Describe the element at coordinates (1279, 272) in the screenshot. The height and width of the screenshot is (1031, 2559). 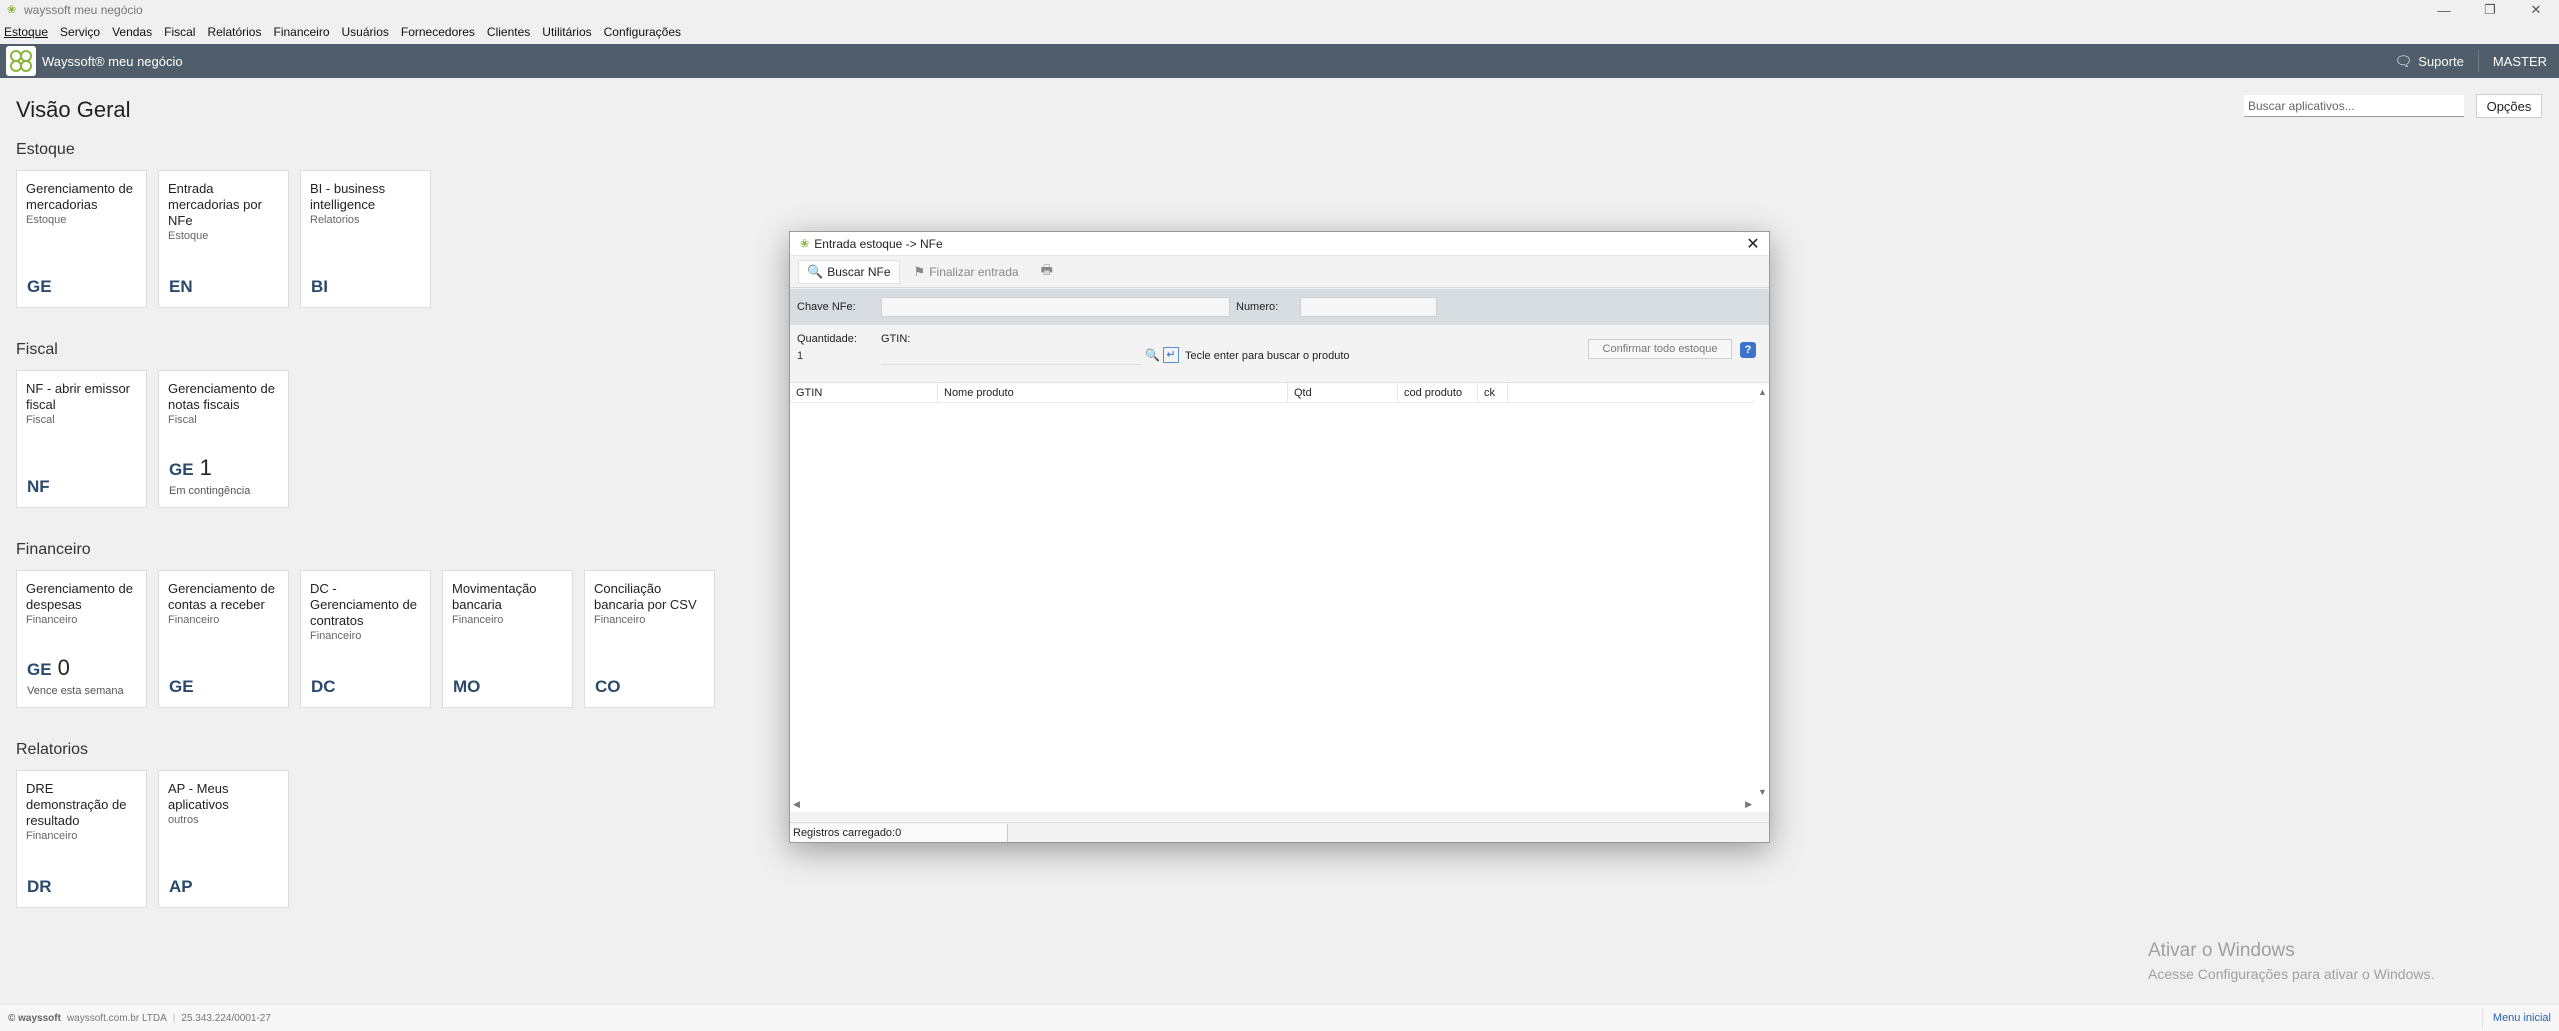
I see `dialog-toolbar: 🔍 Buscar NFe ⚑ Finalizar entrada 🖶` at that location.